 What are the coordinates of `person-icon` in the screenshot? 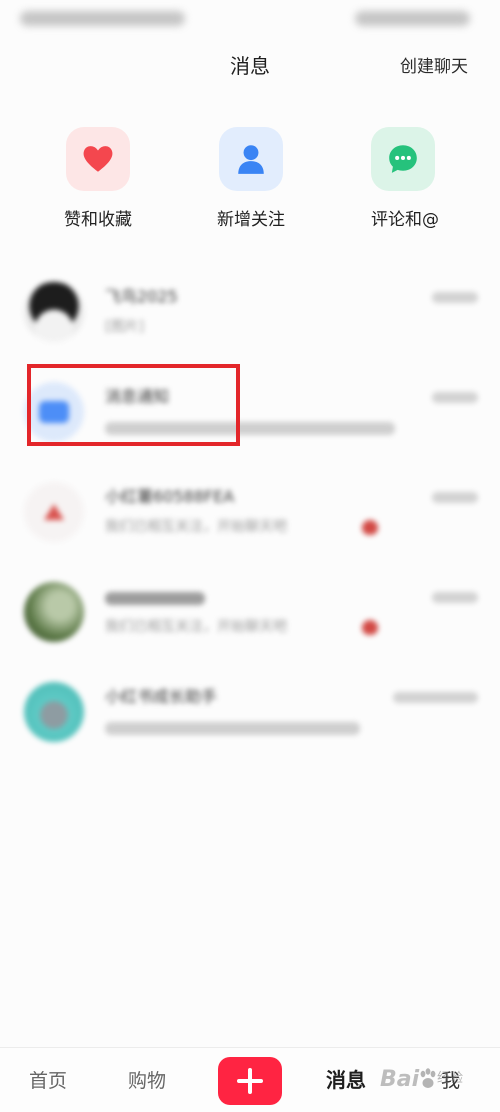 It's located at (251, 159).